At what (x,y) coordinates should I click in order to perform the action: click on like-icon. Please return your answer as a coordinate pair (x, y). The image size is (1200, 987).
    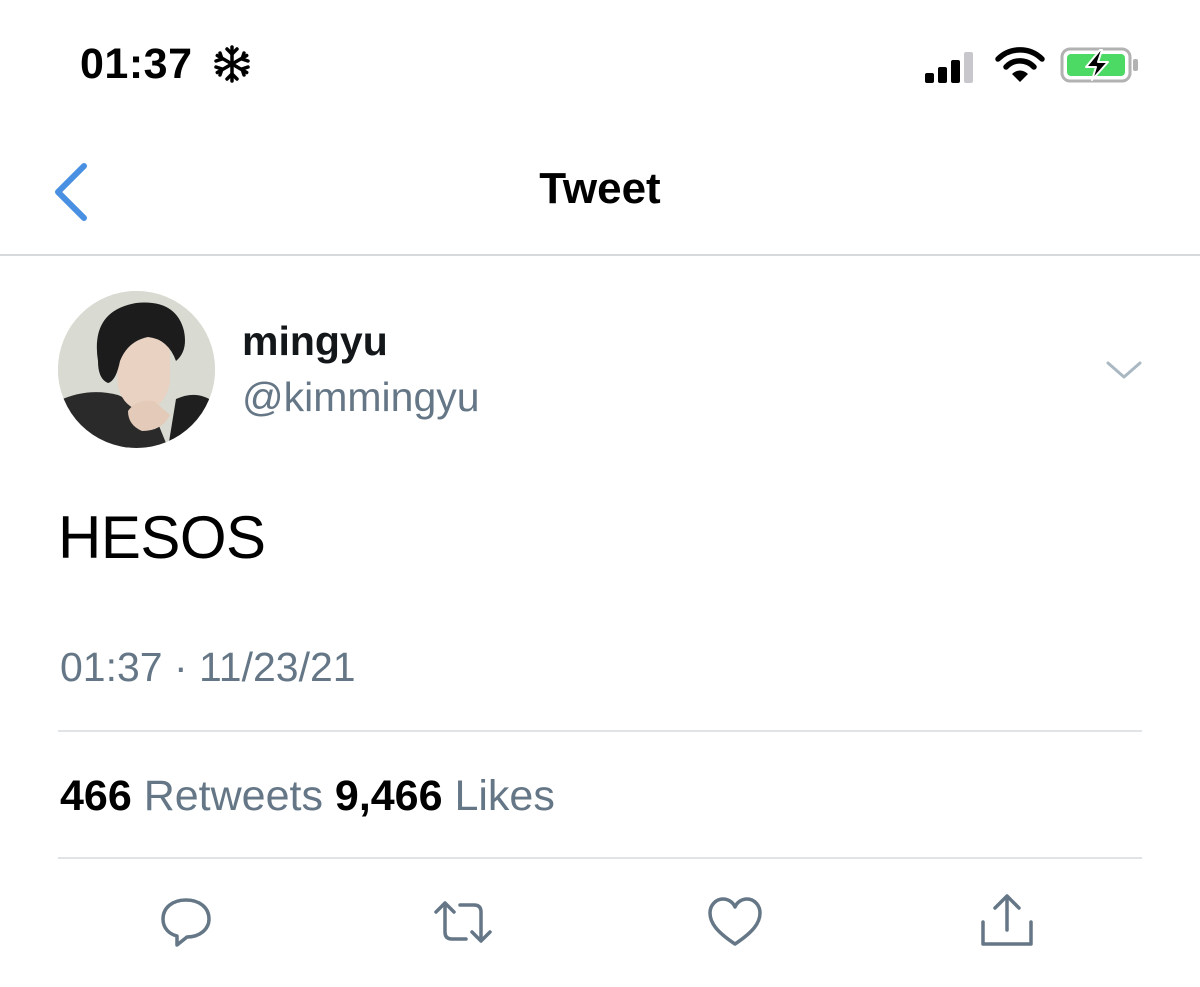
    Looking at the image, I should click on (735, 921).